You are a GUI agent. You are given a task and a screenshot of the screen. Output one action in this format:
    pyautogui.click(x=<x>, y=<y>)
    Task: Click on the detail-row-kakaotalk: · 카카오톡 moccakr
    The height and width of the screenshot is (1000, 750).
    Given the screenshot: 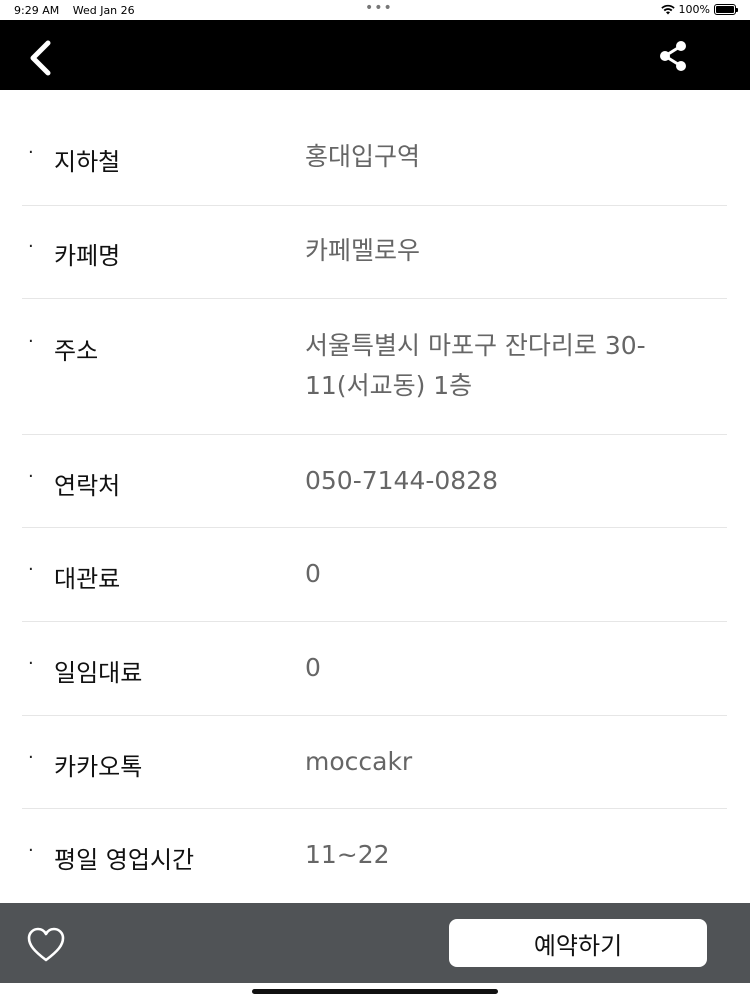 What is the action you would take?
    pyautogui.click(x=374, y=762)
    